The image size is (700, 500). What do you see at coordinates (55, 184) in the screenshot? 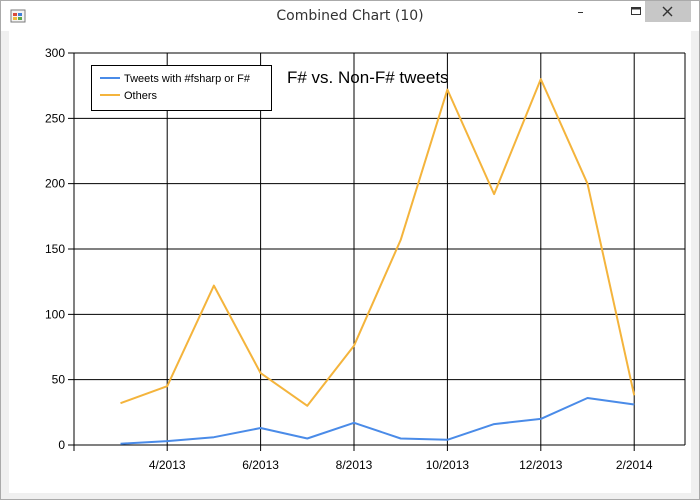
I see `y-tick-label: 200` at bounding box center [55, 184].